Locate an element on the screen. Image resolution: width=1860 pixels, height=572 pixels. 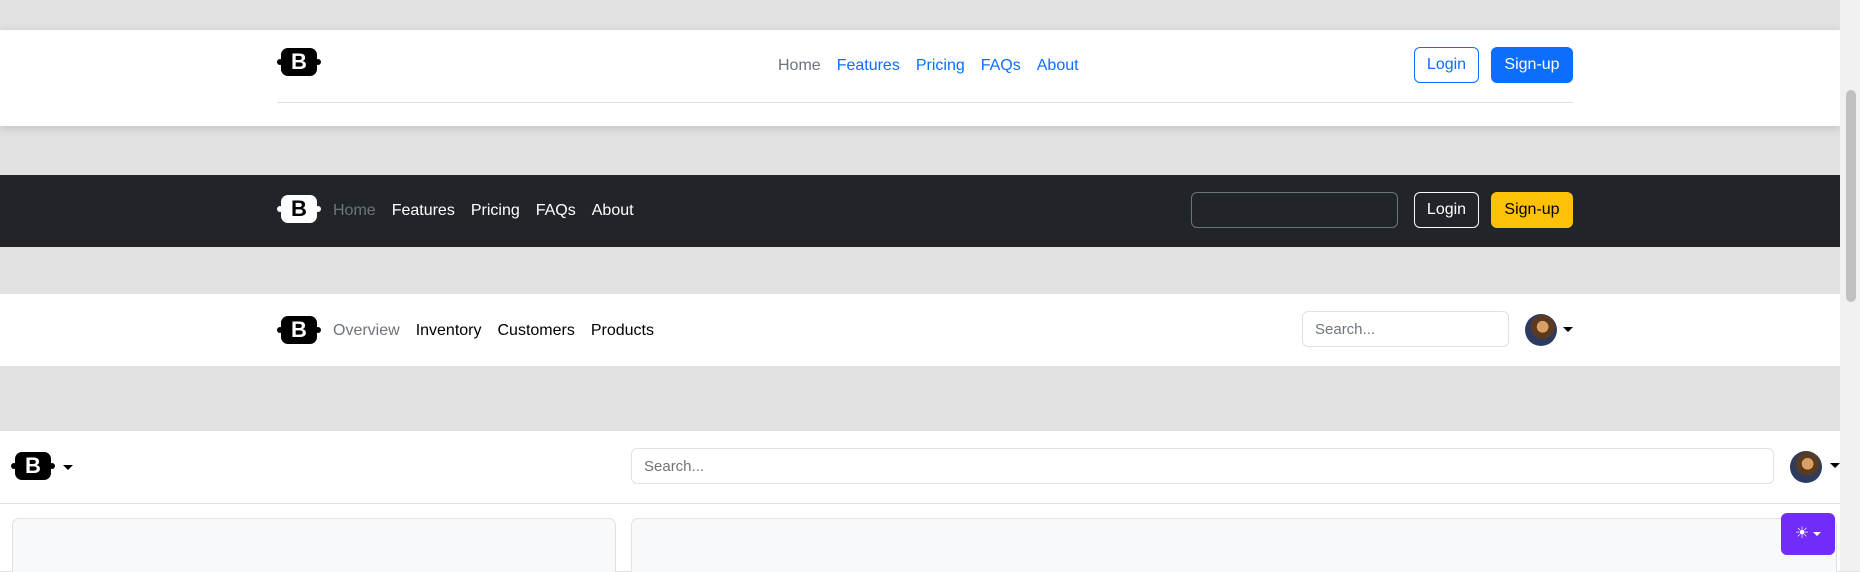
main-card is located at coordinates (1234, 545).